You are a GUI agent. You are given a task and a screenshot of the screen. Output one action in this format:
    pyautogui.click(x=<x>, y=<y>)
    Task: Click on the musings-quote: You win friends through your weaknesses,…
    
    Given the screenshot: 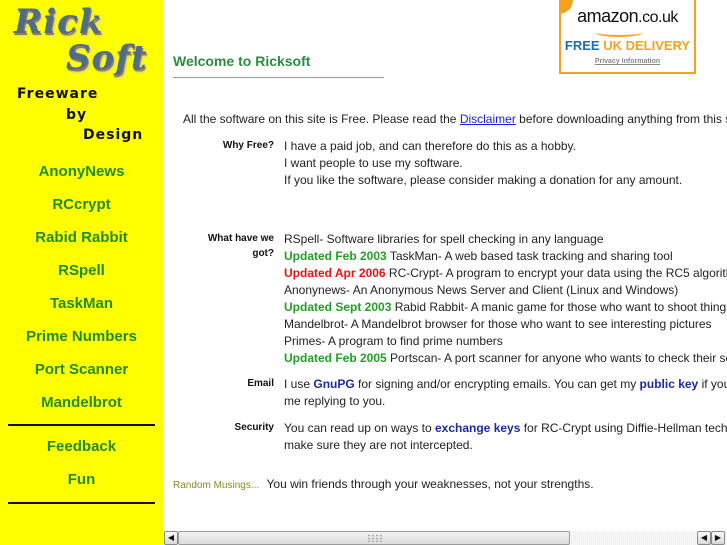 What is the action you would take?
    pyautogui.click(x=430, y=484)
    